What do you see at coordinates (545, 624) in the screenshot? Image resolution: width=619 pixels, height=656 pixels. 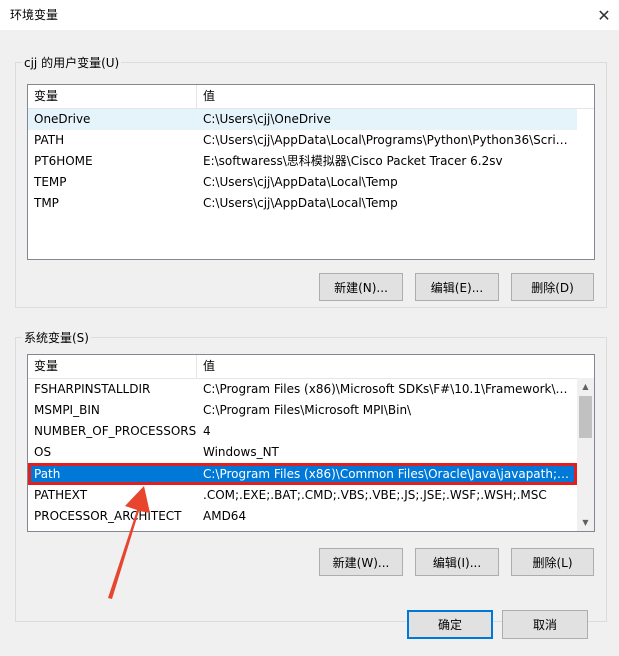 I see `cancel-button: 取消` at bounding box center [545, 624].